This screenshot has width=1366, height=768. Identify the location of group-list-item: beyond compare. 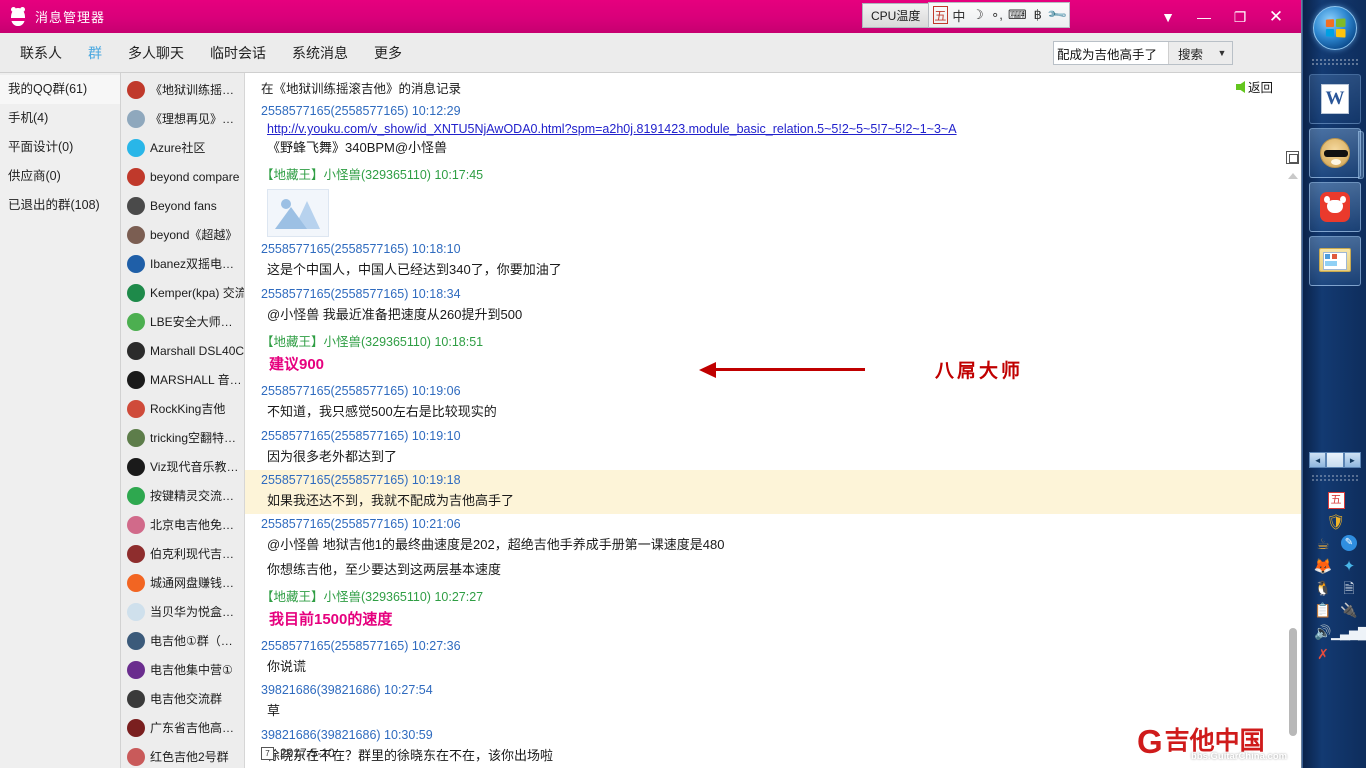
(182, 176).